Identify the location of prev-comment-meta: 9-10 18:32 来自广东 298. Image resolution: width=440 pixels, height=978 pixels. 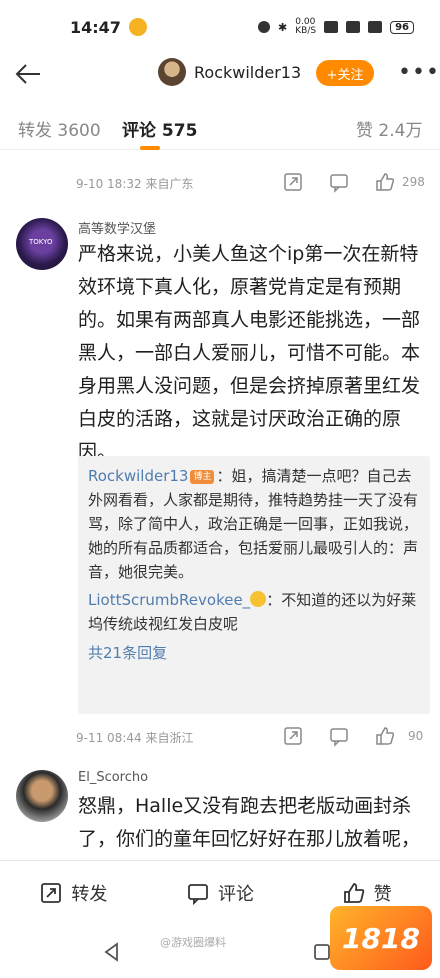
(220, 183).